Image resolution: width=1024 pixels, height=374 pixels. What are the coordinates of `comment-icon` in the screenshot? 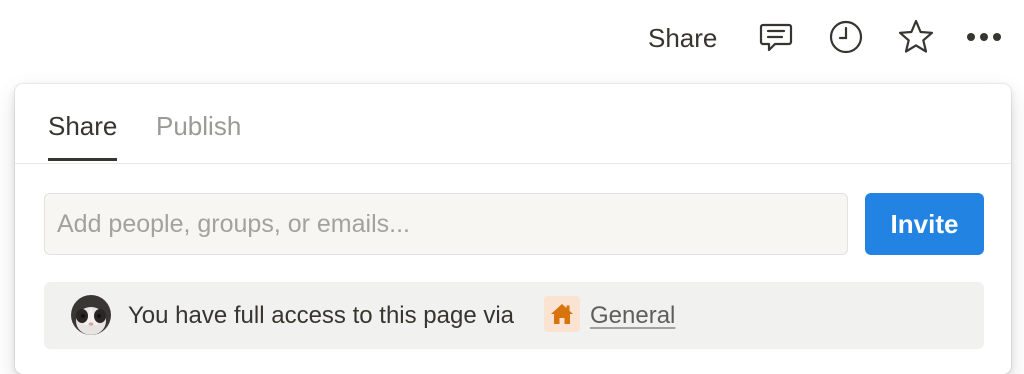 It's located at (776, 37).